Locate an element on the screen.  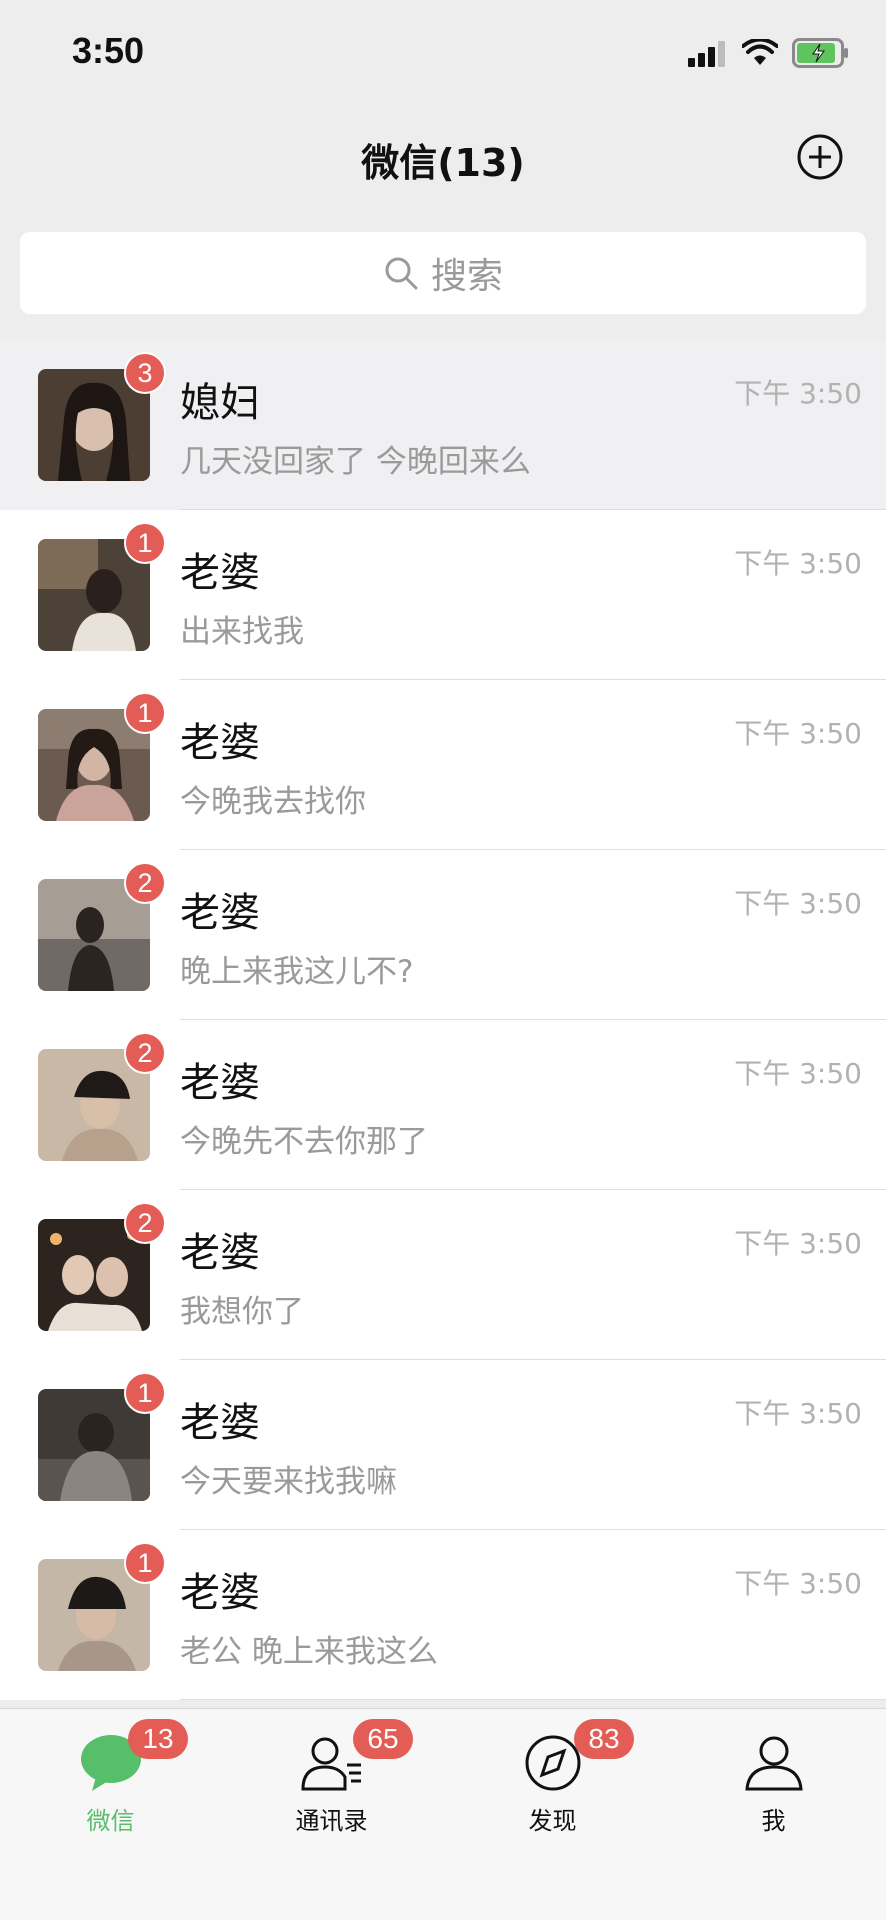
nav-bar: 微信(13) is located at coordinates (443, 155).